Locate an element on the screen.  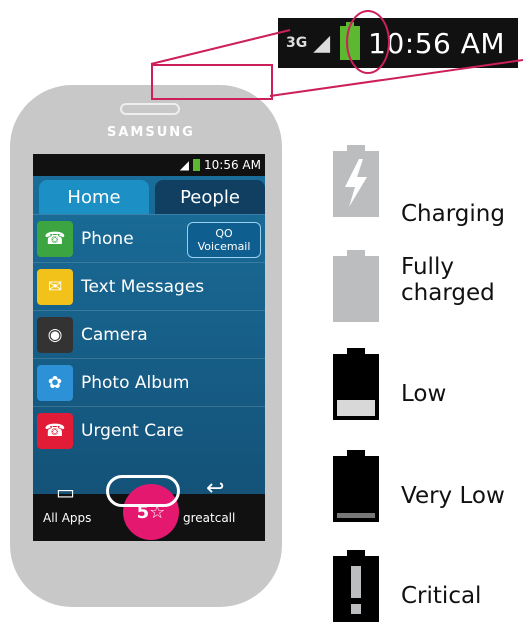
app-label: Photo Album is located at coordinates (135, 383).